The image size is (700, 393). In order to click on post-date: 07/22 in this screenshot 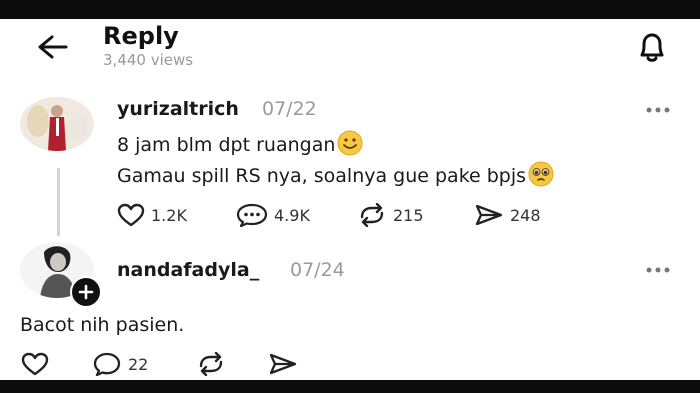, I will do `click(289, 109)`.